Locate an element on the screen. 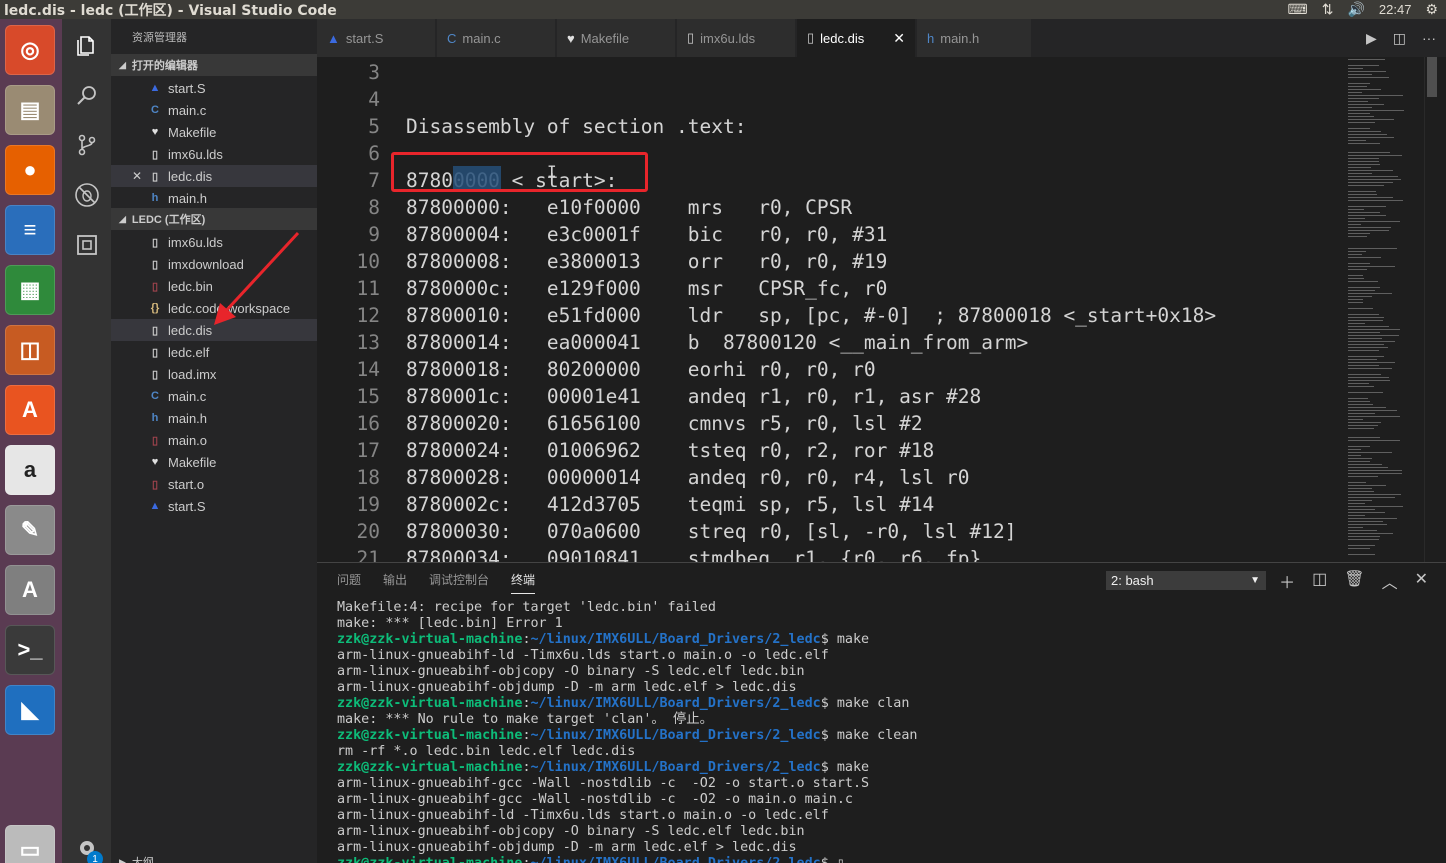 This screenshot has width=1446, height=863. files-icon: ▤ is located at coordinates (30, 110).